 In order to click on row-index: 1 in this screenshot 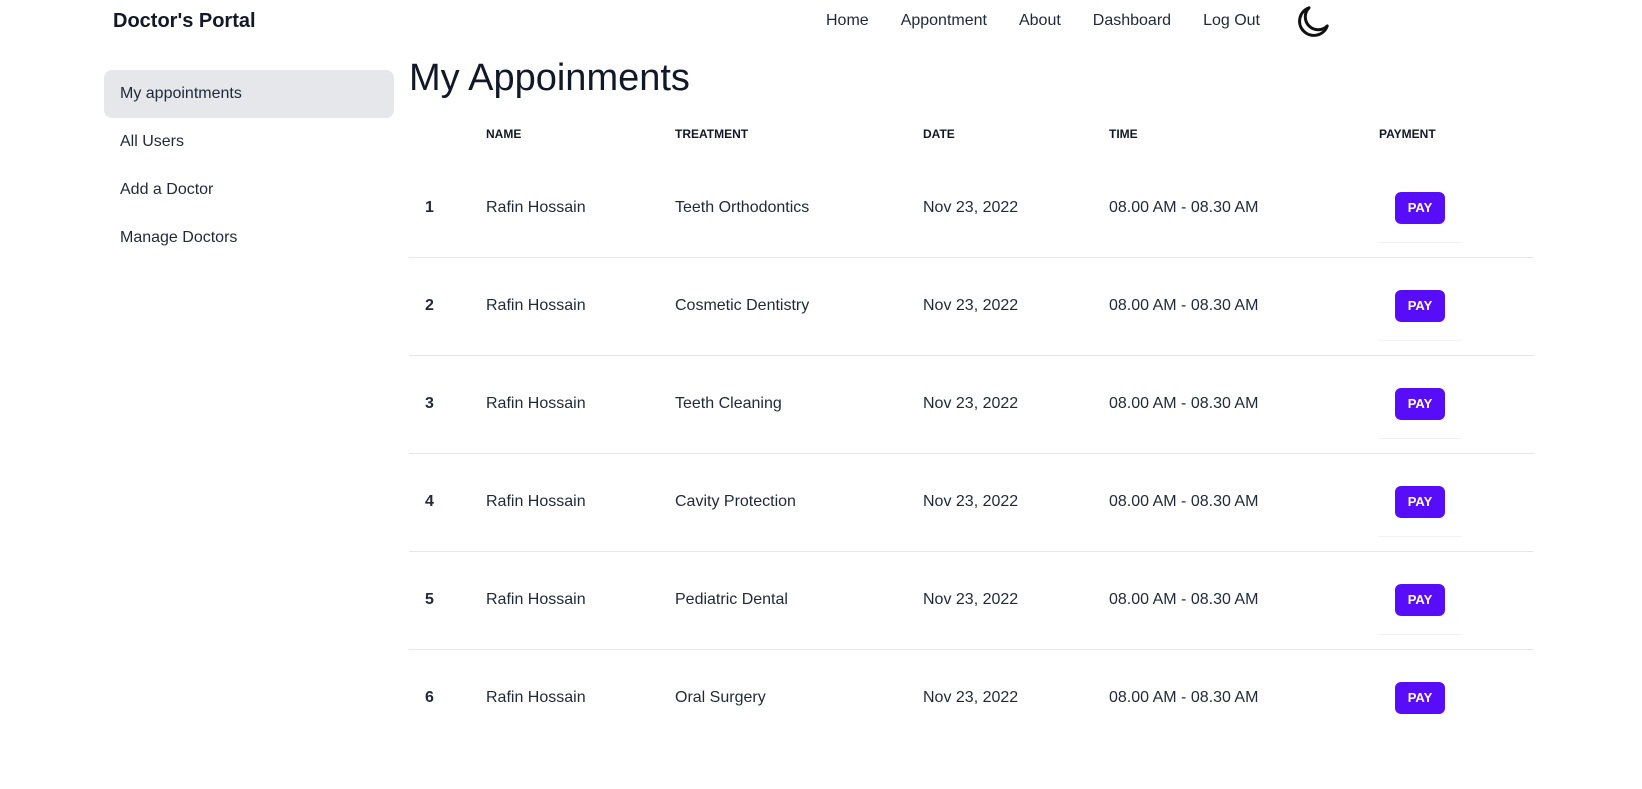, I will do `click(429, 207)`.